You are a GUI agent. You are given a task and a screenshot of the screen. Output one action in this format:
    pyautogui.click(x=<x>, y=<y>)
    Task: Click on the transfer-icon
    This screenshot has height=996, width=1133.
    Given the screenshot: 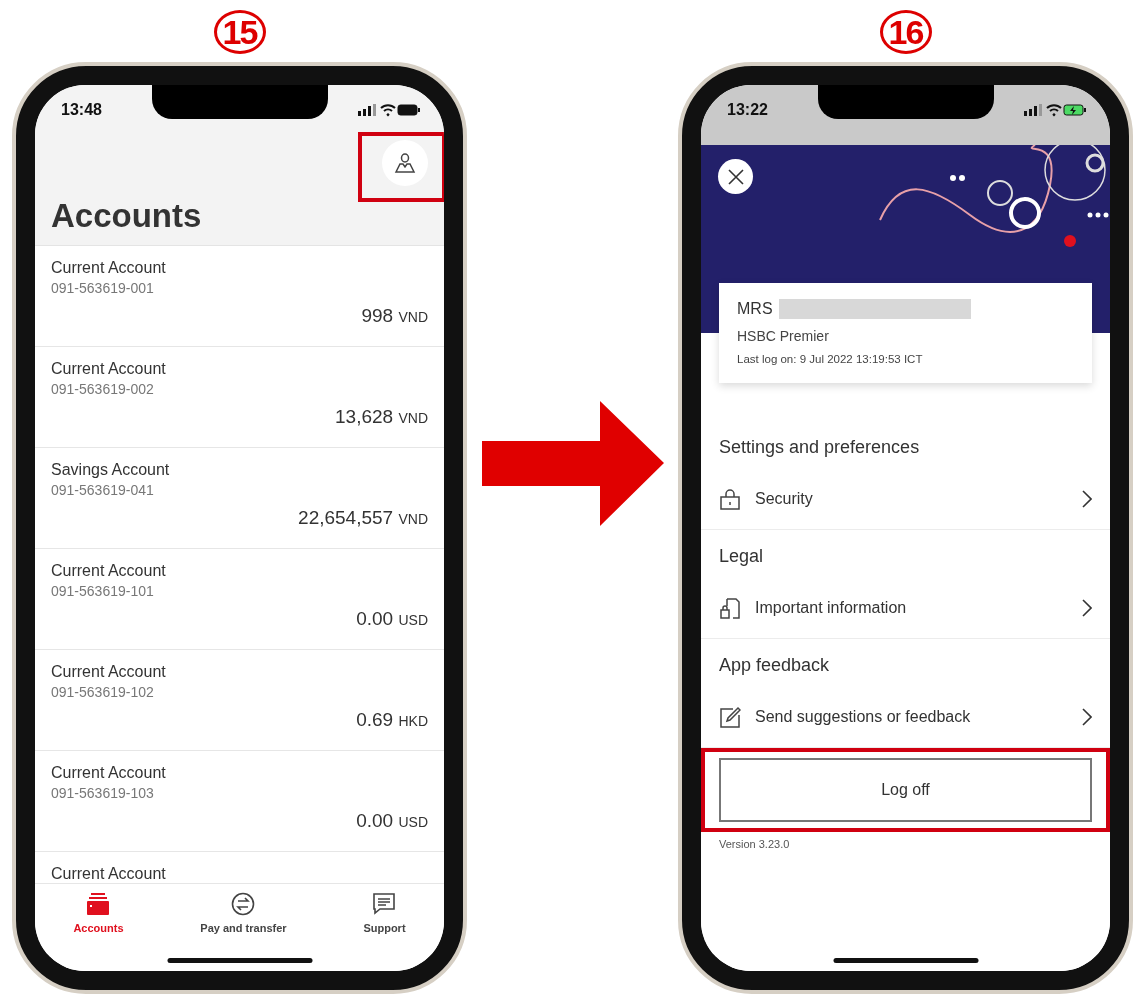 What is the action you would take?
    pyautogui.click(x=243, y=904)
    